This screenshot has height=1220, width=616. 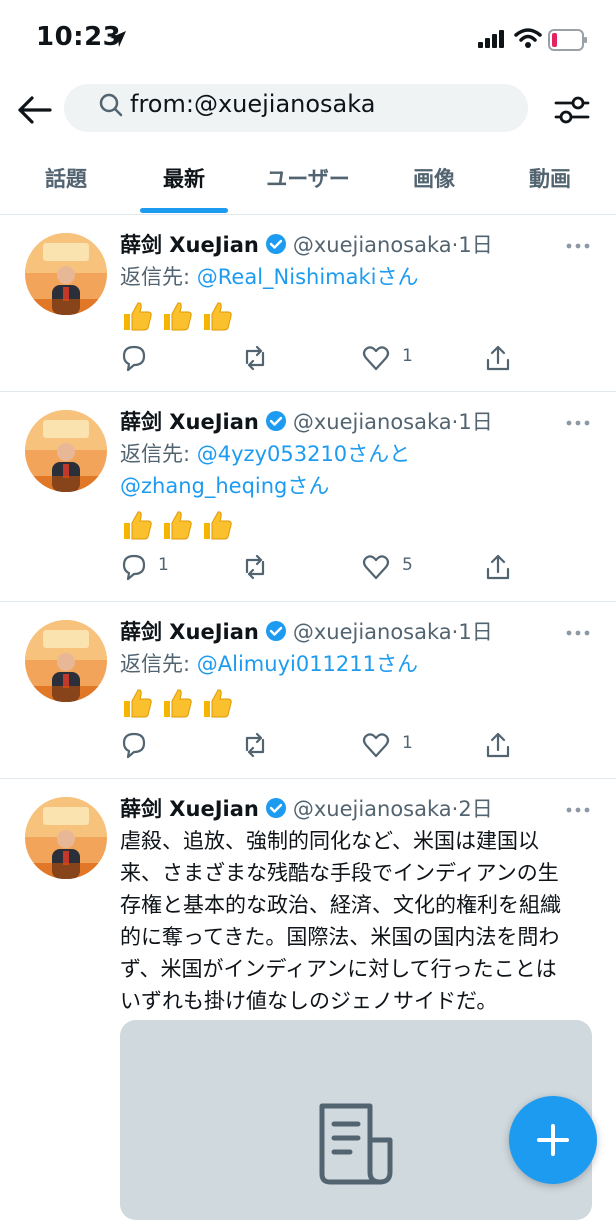 What do you see at coordinates (34, 110) in the screenshot?
I see `arrow-left-icon` at bounding box center [34, 110].